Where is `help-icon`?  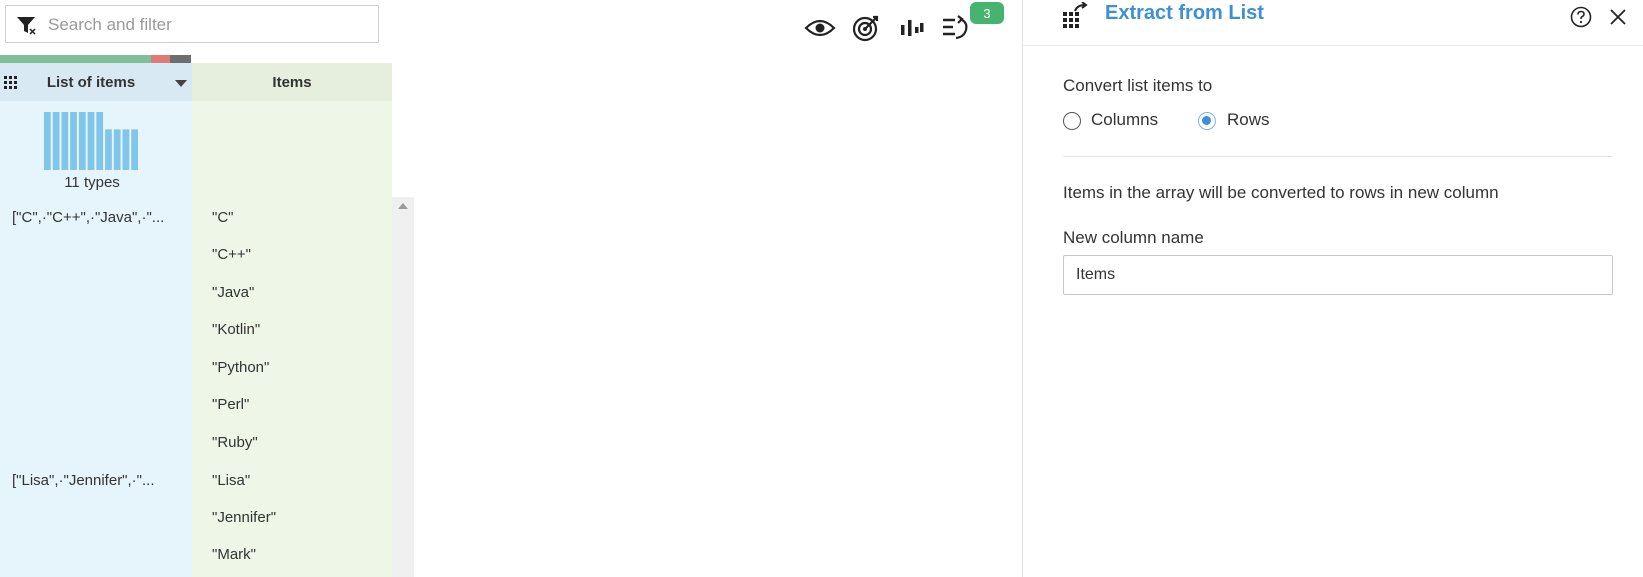
help-icon is located at coordinates (1581, 17).